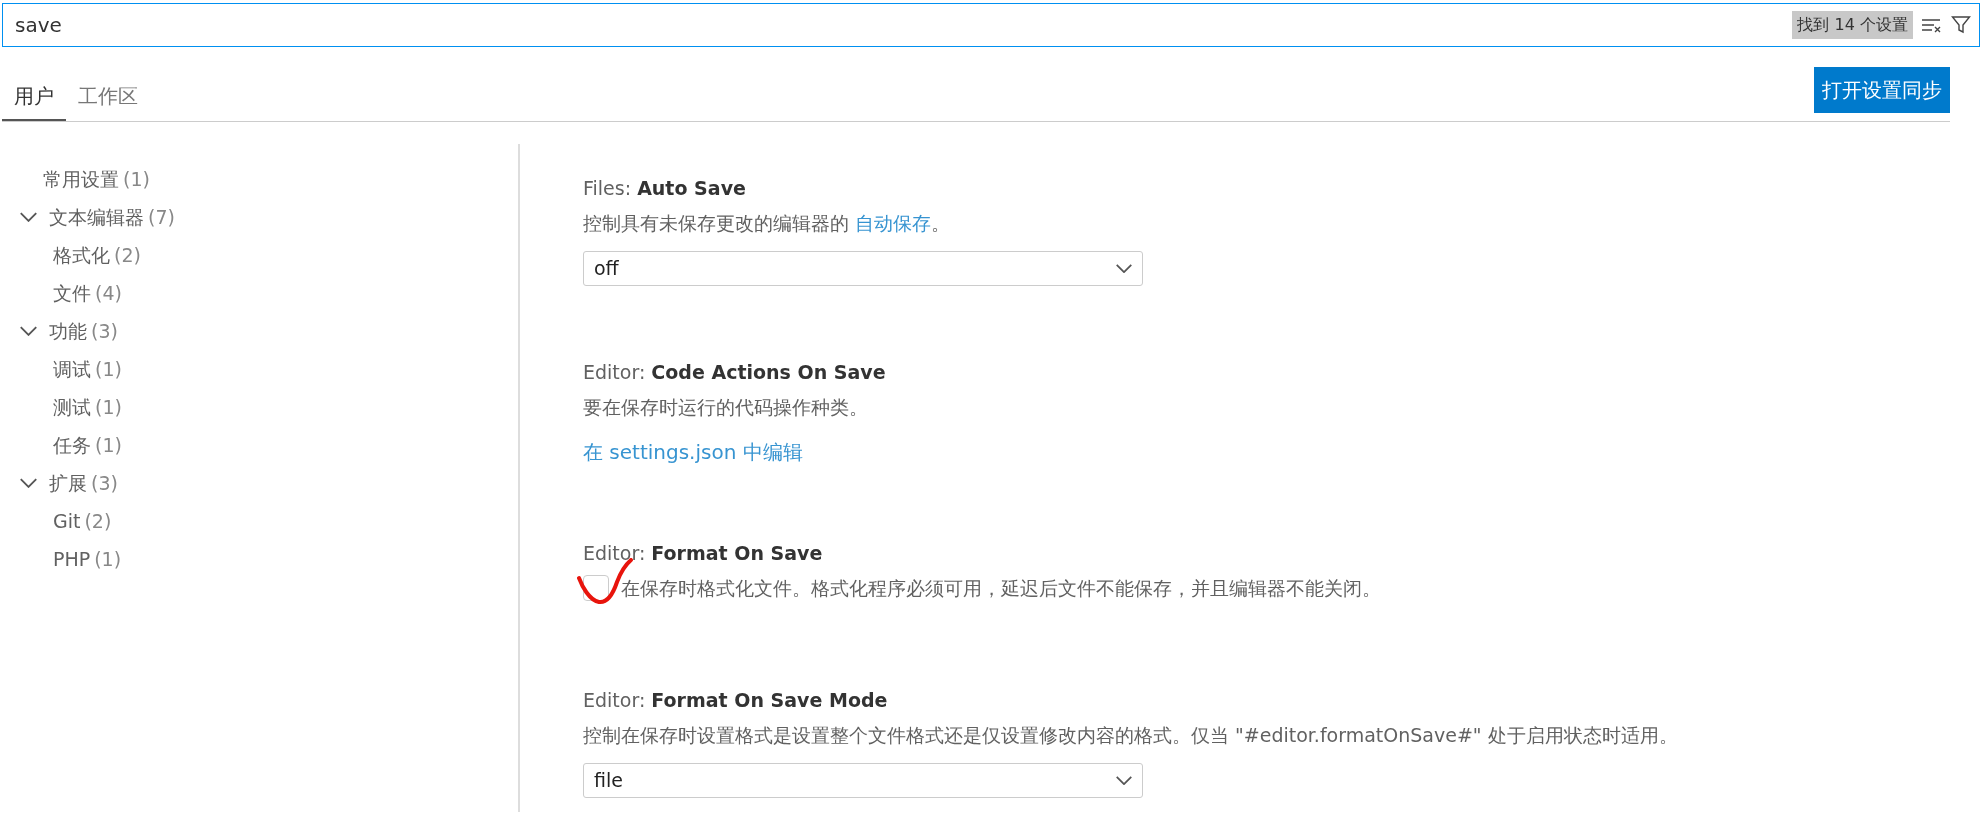 The height and width of the screenshot is (822, 1985). Describe the element at coordinates (1961, 25) in the screenshot. I see `filter-icon` at that location.